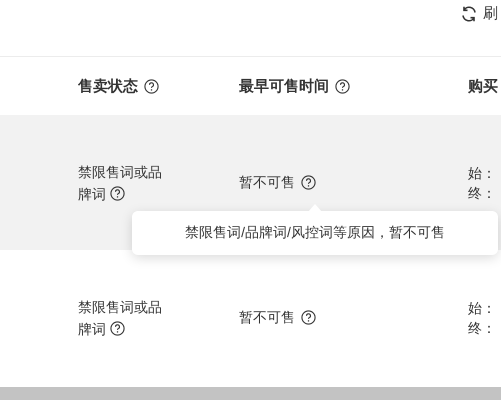  What do you see at coordinates (284, 86) in the screenshot?
I see `column-header: 最早可售时间` at bounding box center [284, 86].